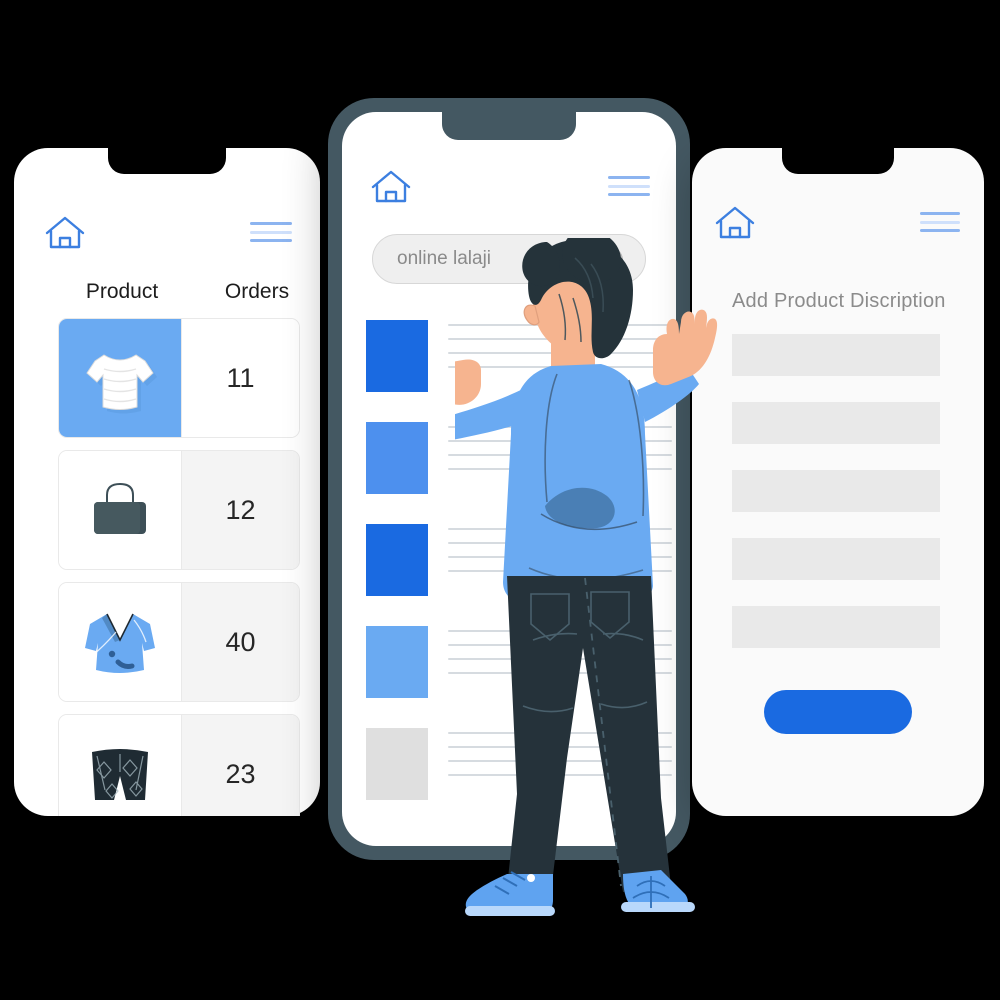  What do you see at coordinates (444, 258) in the screenshot?
I see `search-input-value: online lalaji` at bounding box center [444, 258].